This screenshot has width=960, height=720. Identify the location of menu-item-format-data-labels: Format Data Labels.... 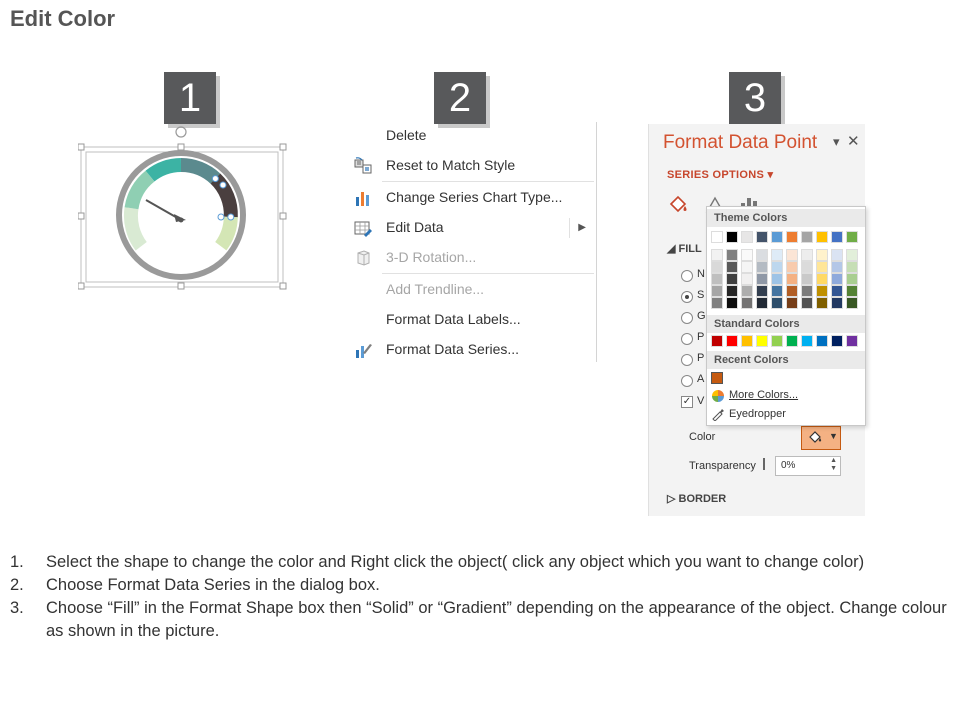
(472, 320).